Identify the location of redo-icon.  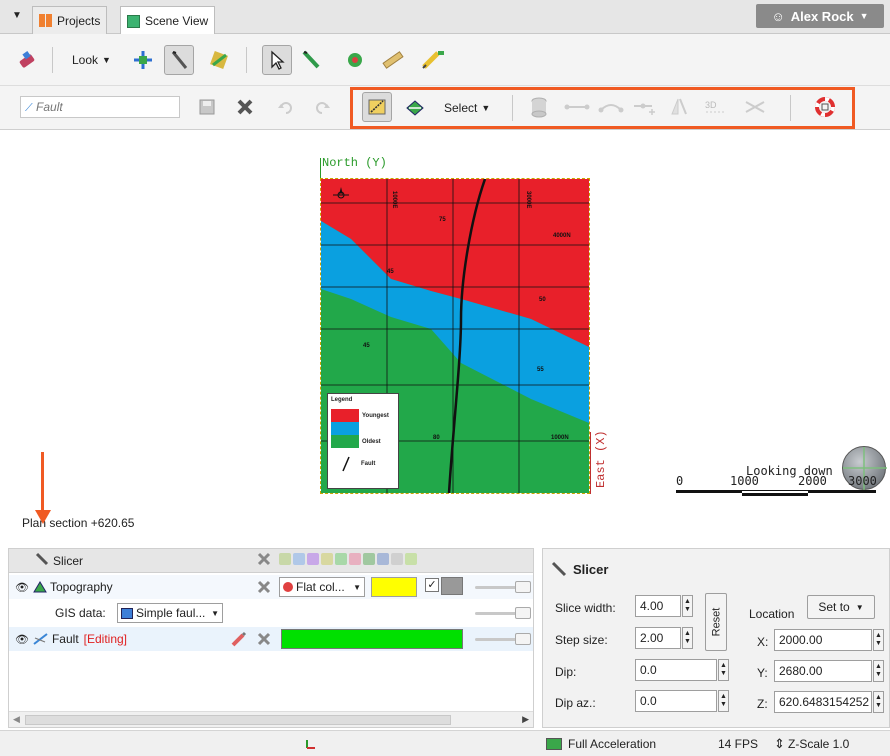
(323, 107).